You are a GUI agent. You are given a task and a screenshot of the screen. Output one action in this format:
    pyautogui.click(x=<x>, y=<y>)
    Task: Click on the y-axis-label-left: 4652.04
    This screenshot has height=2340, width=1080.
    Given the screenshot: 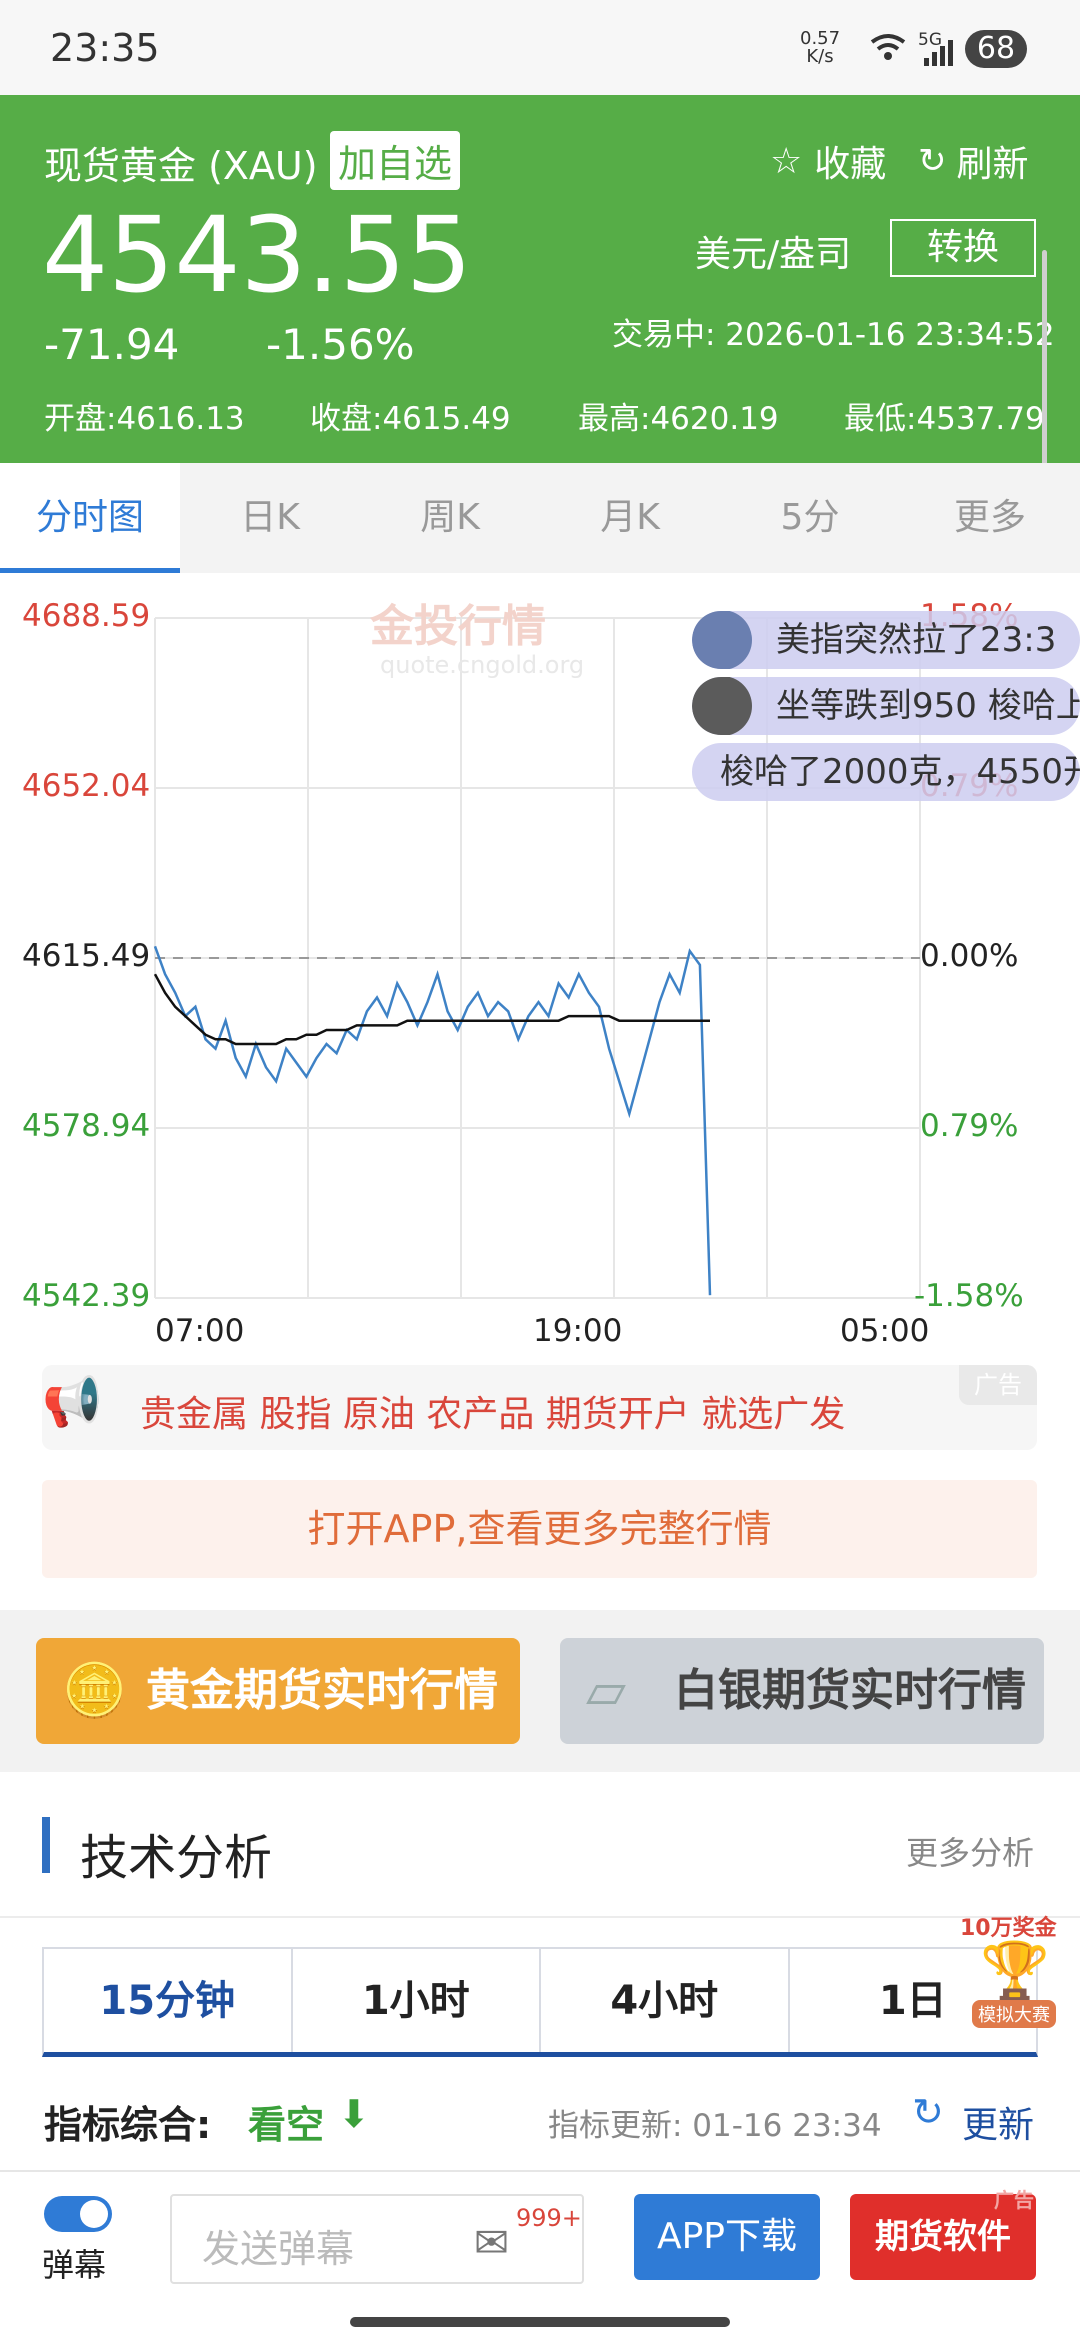 What is the action you would take?
    pyautogui.click(x=86, y=786)
    